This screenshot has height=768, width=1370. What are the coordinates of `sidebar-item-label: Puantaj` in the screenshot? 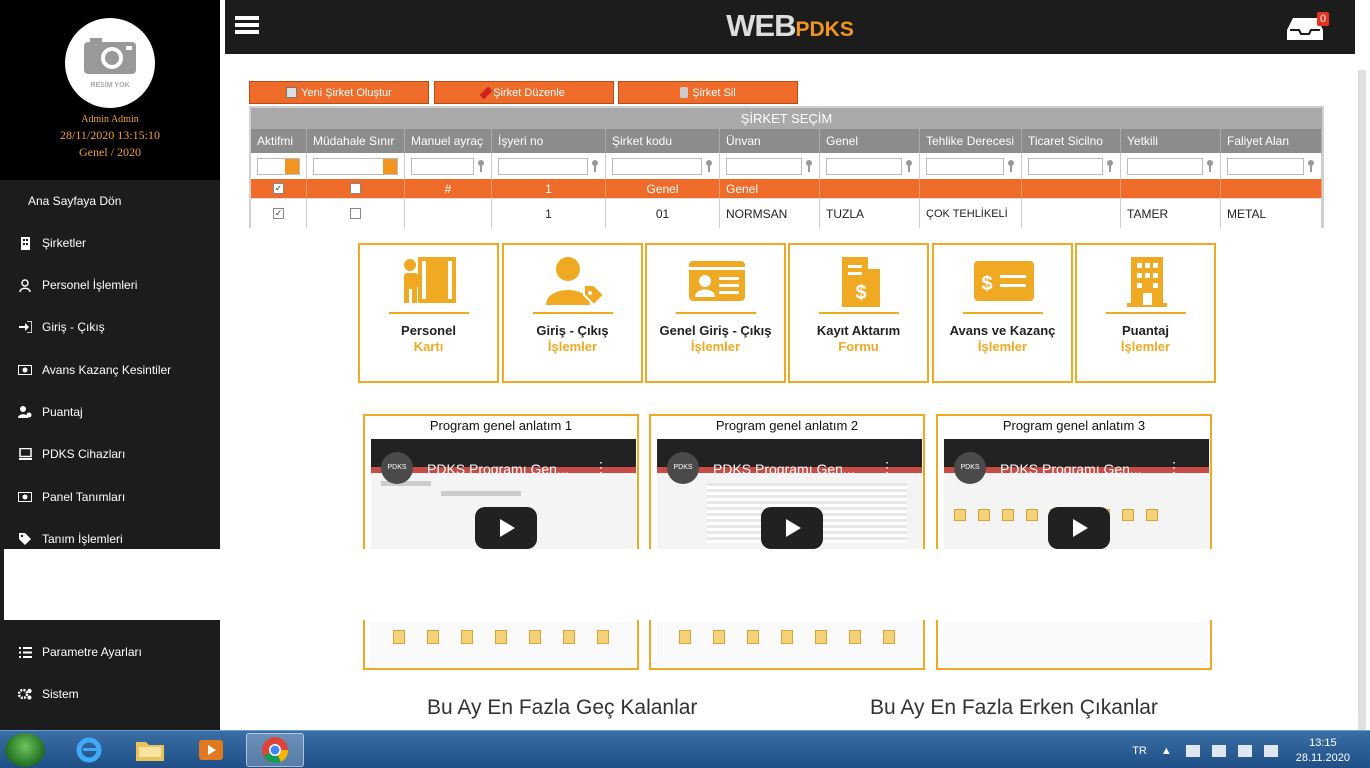 It's located at (62, 412).